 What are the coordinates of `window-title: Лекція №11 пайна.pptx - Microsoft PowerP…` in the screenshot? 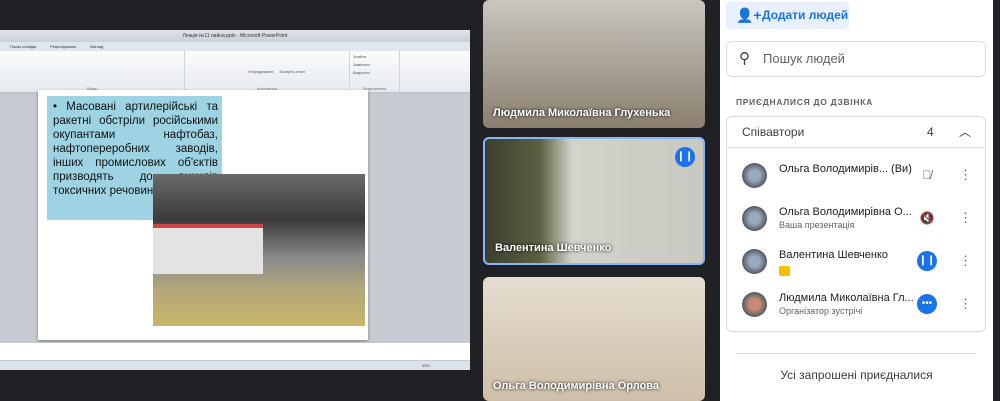 It's located at (235, 36).